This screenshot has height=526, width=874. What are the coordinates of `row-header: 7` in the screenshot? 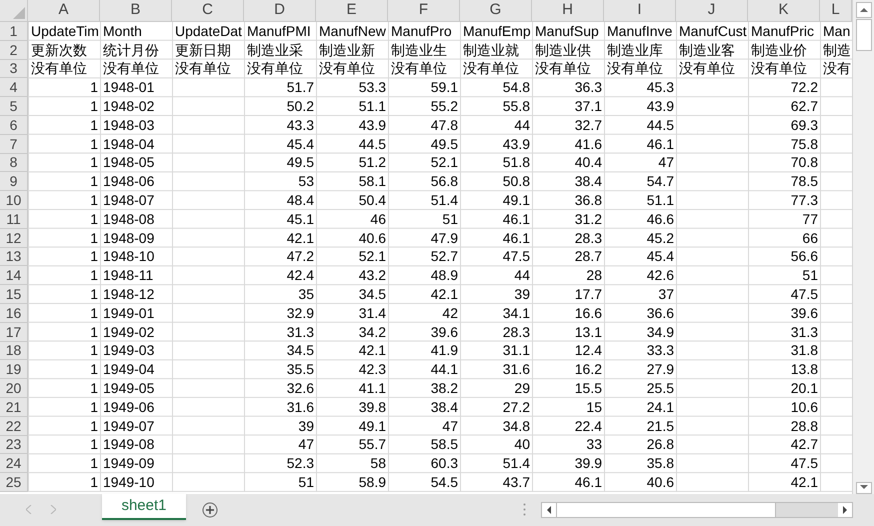 It's located at (14, 144).